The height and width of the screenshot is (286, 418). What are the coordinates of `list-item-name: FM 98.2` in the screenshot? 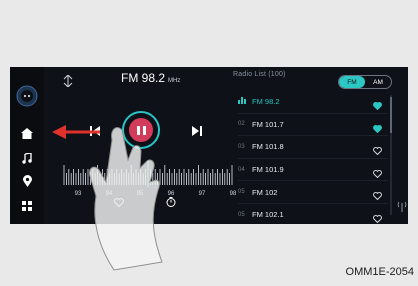 It's located at (266, 102).